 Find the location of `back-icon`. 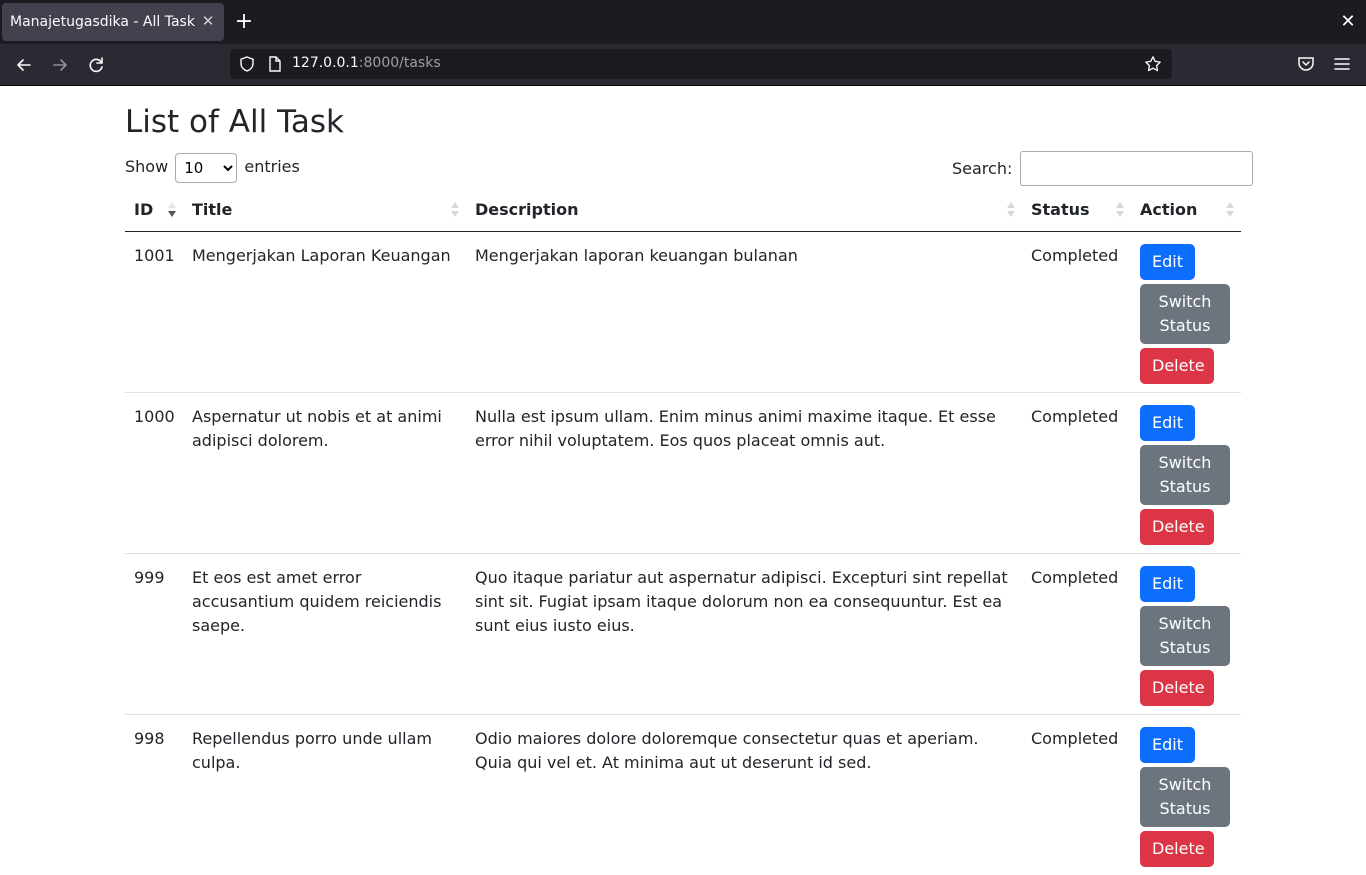

back-icon is located at coordinates (24, 65).